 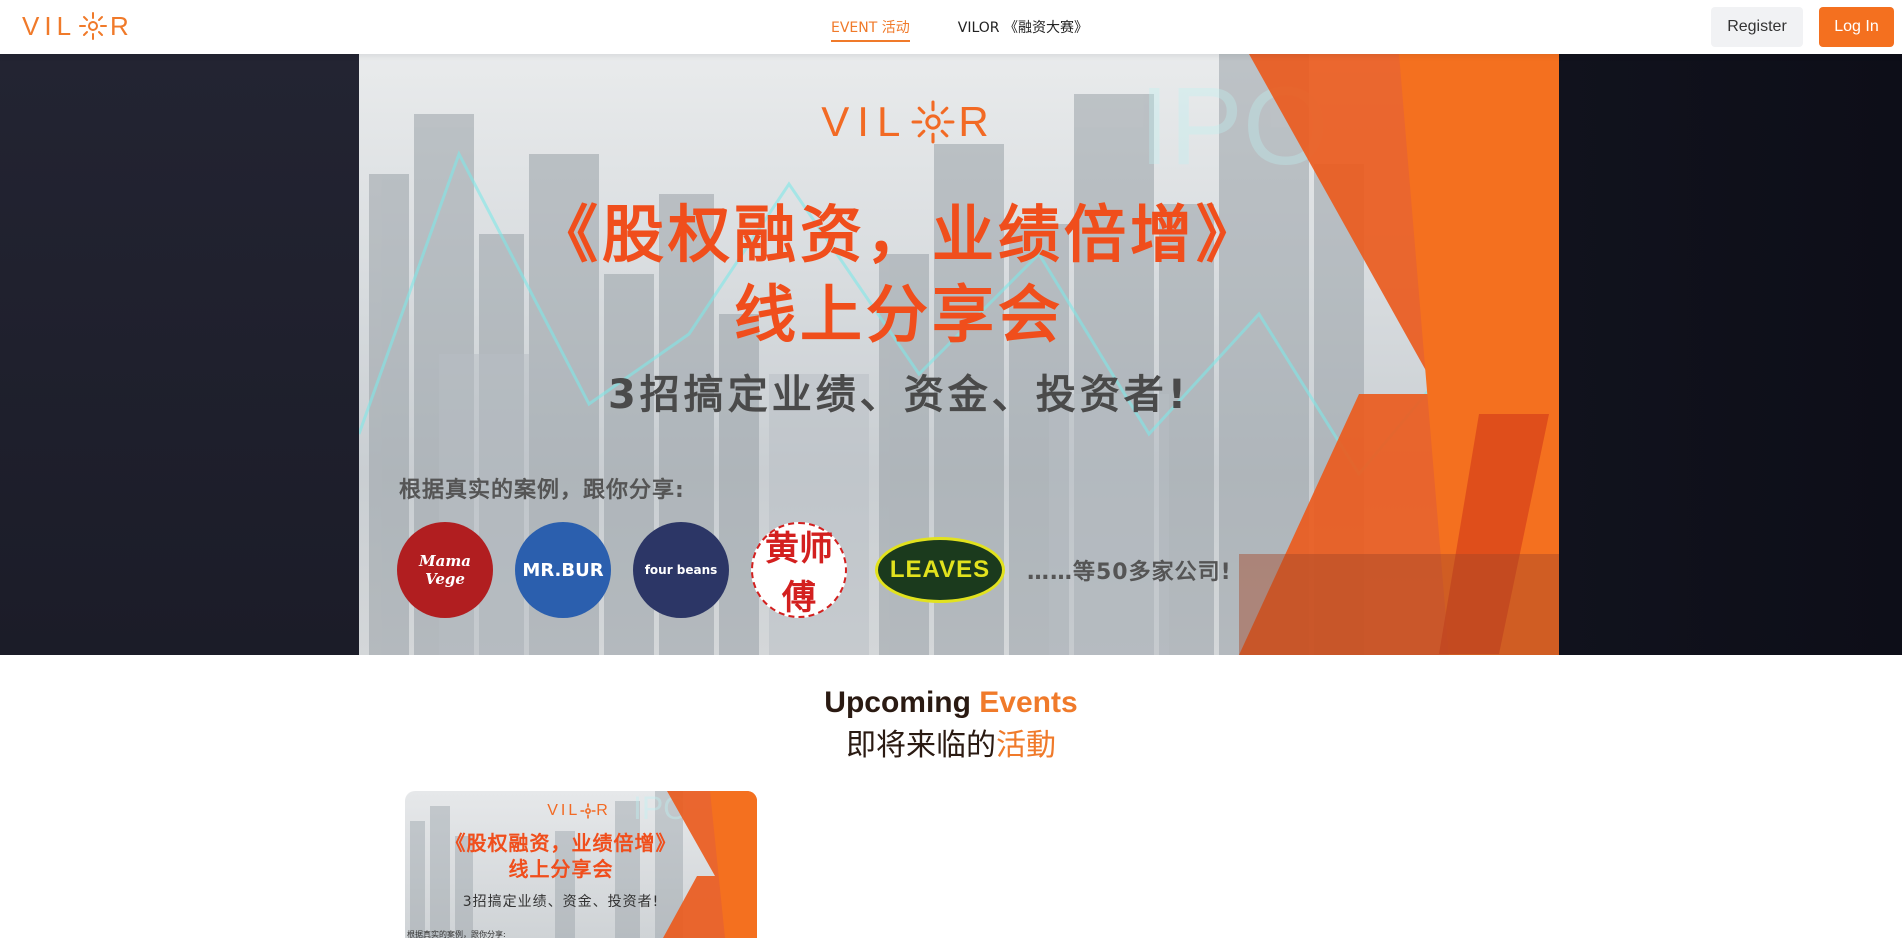 What do you see at coordinates (799, 570) in the screenshot?
I see `brand-logo-huang-shifu: 黄师傅` at bounding box center [799, 570].